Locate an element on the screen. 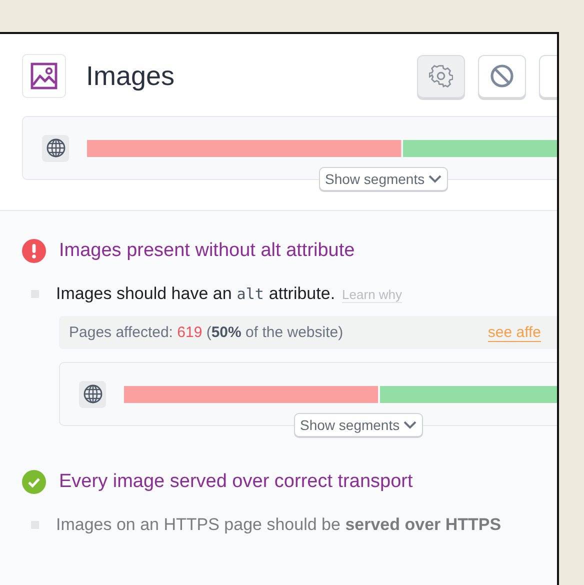 The width and height of the screenshot is (584, 585). check-icon is located at coordinates (34, 482).